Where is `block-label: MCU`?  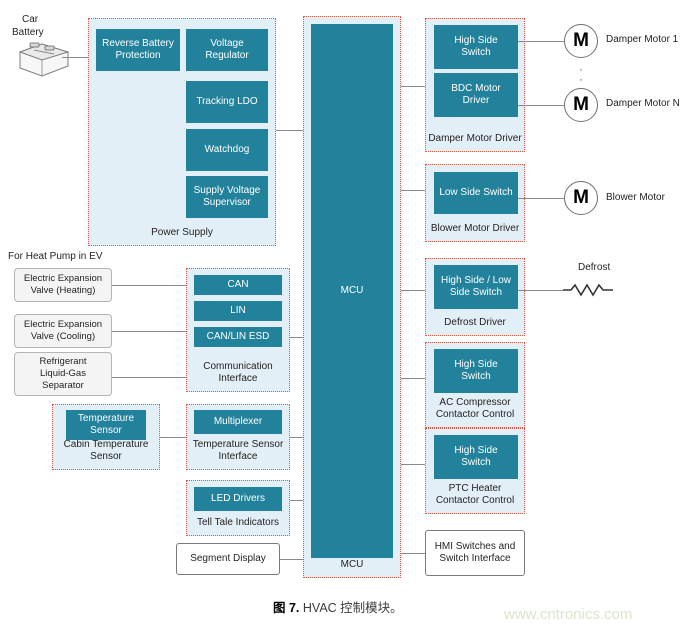 block-label: MCU is located at coordinates (352, 290).